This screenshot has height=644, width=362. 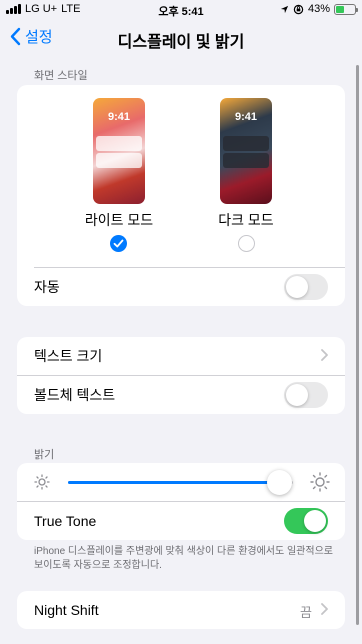 I want to click on light-preview-time: 9:41, so click(x=119, y=117).